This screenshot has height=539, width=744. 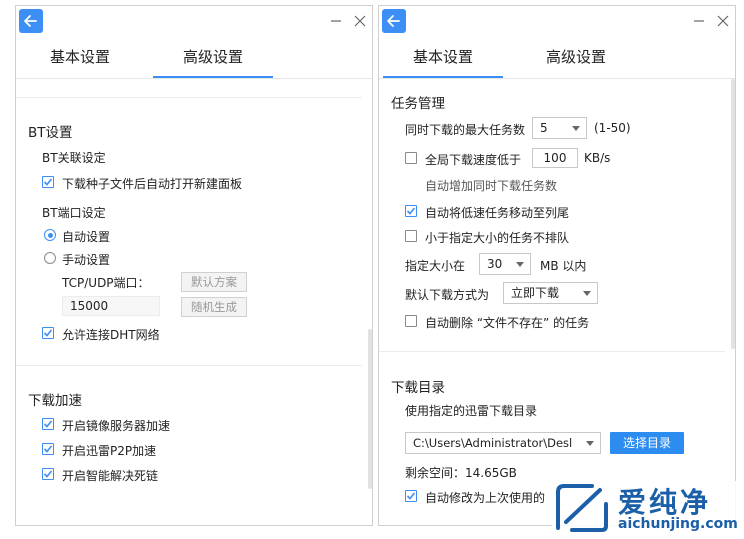 What do you see at coordinates (497, 213) in the screenshot?
I see `move-slow-tasks-label: 自动将低速任务移动至列尾` at bounding box center [497, 213].